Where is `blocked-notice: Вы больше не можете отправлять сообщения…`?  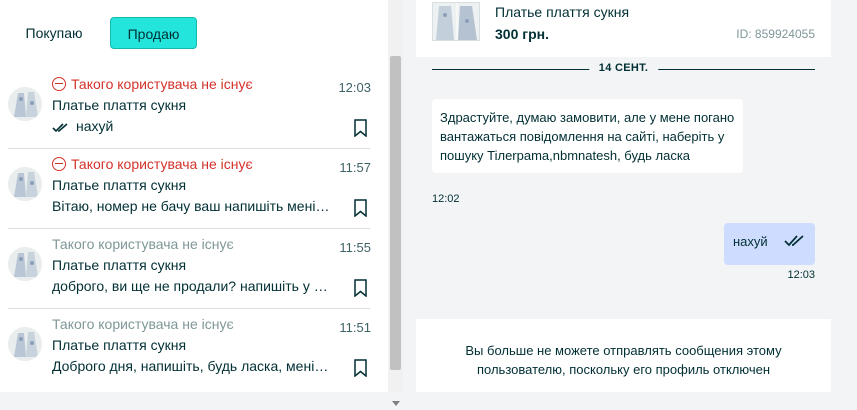 blocked-notice: Вы больше не можете отправлять сообщения… is located at coordinates (623, 356).